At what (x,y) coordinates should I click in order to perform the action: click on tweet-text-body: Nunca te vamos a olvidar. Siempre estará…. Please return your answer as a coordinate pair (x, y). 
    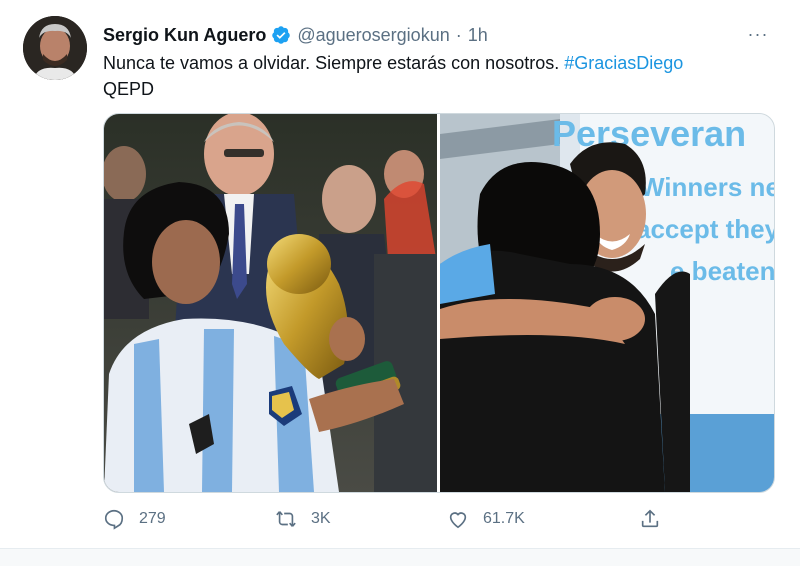
    Looking at the image, I should click on (331, 63).